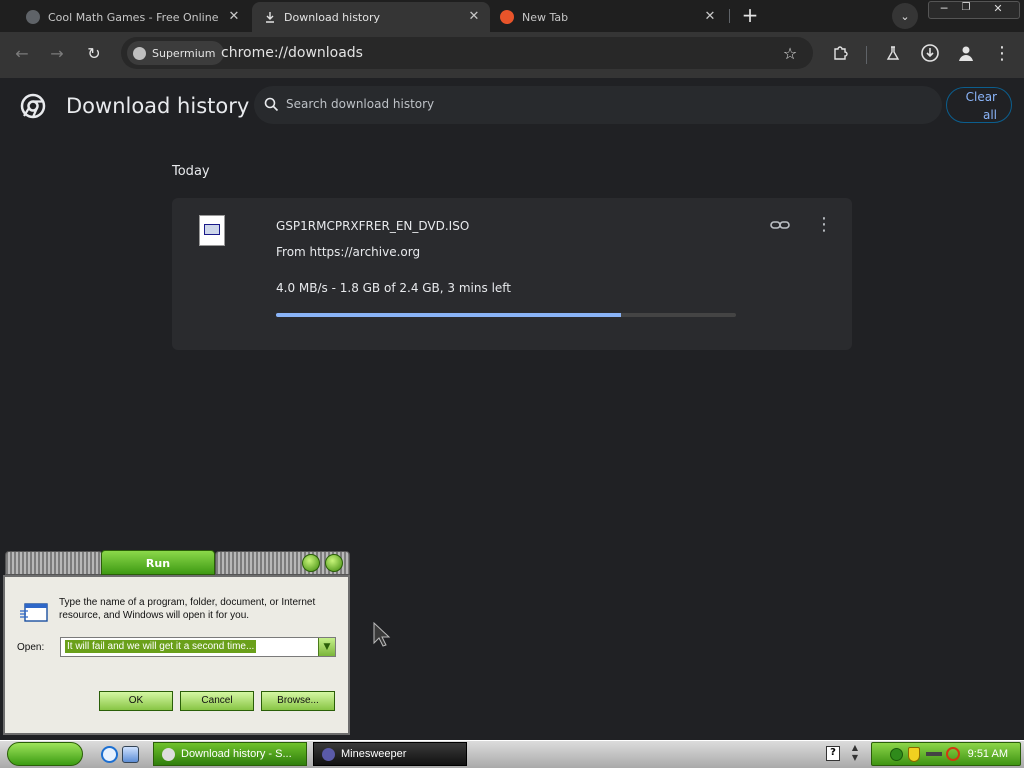  Describe the element at coordinates (45, 754) in the screenshot. I see `start-button` at that location.